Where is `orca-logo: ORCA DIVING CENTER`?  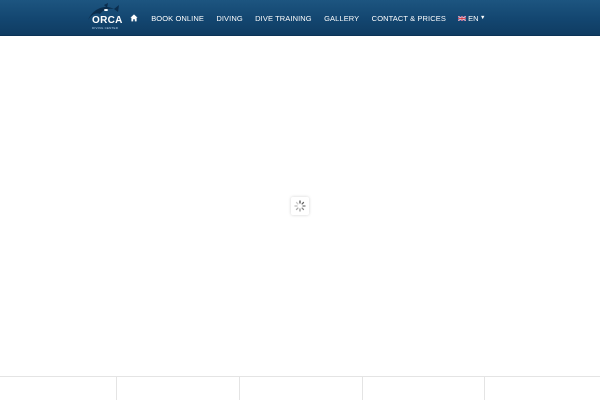 orca-logo: ORCA DIVING CENTER is located at coordinates (104, 17).